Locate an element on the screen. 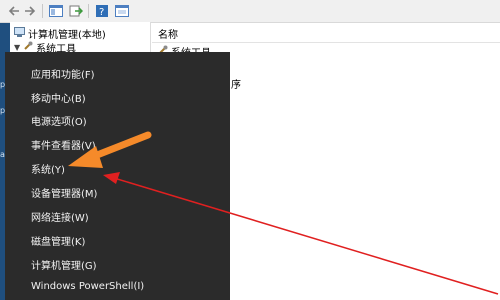  chevron-down-icon: ▼ is located at coordinates (17, 47).